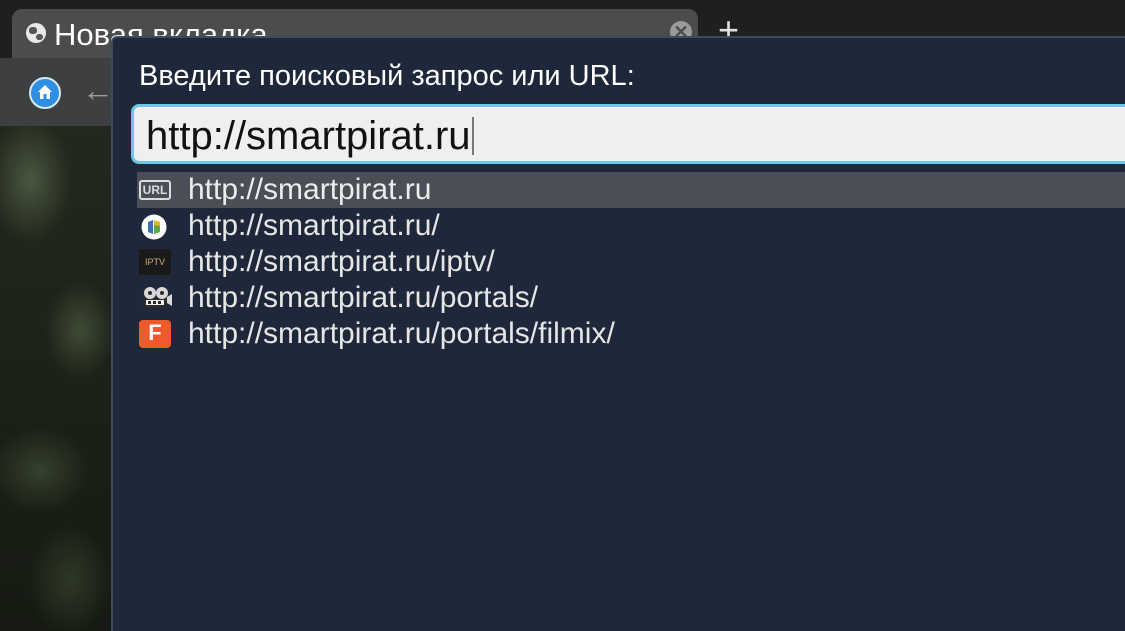  Describe the element at coordinates (155, 262) in the screenshot. I see `iptv-icon: IPTV` at that location.